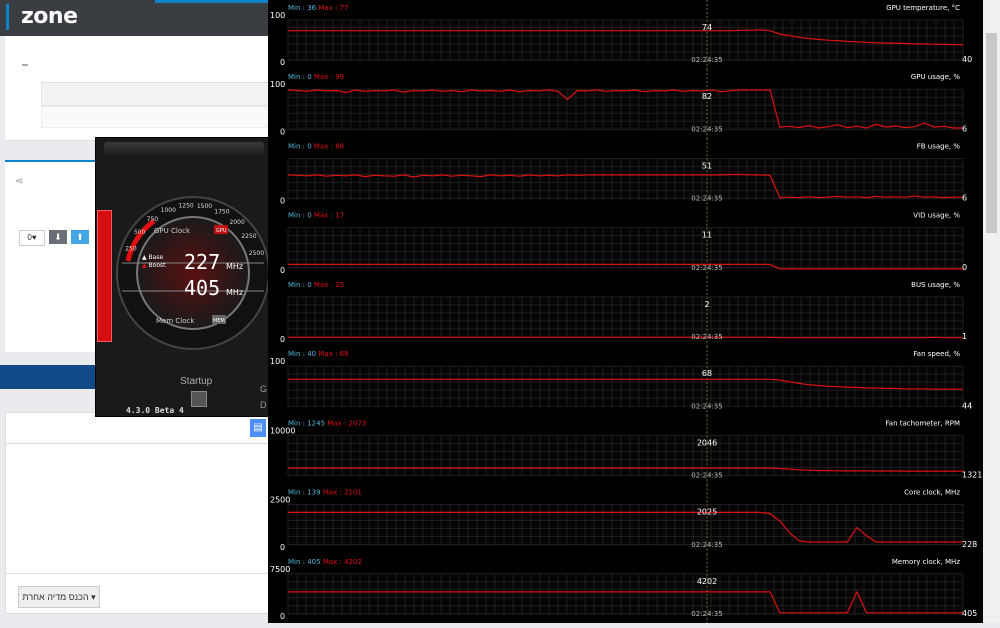  What do you see at coordinates (964, 336) in the screenshot?
I see `graph-end-value: 1` at bounding box center [964, 336].